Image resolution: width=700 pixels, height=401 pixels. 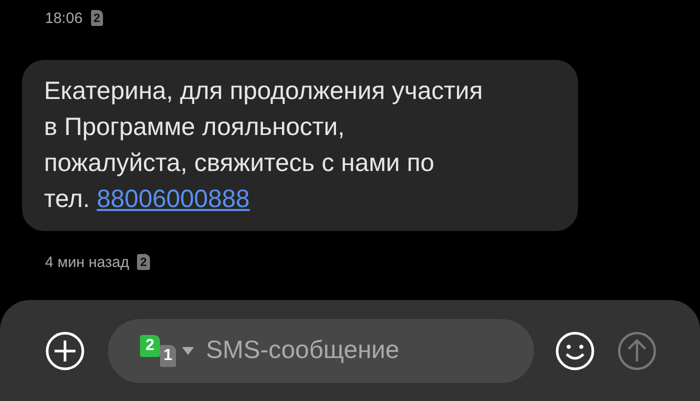 What do you see at coordinates (150, 345) in the screenshot?
I see `sim-selector: 2` at bounding box center [150, 345].